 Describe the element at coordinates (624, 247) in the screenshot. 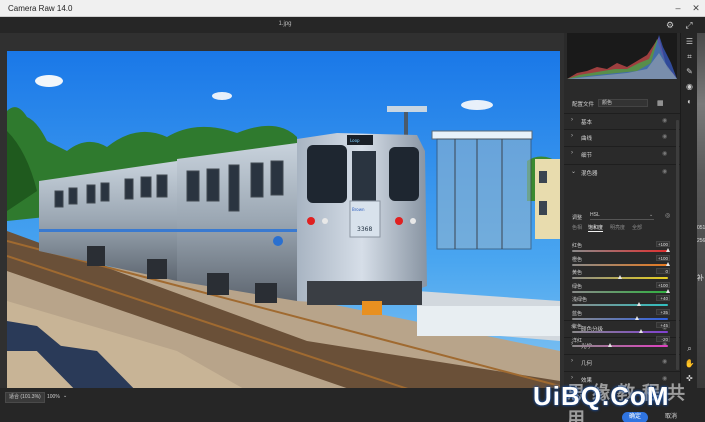

I see `slider-row: 红色 +100` at that location.